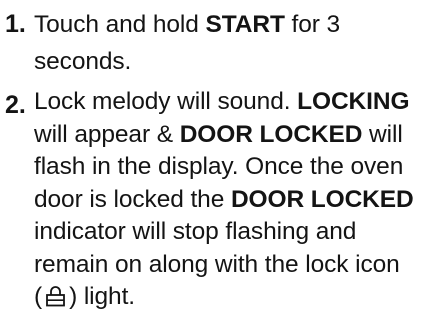 This screenshot has width=430, height=317. I want to click on text-line: ( ) light., so click(229, 297).